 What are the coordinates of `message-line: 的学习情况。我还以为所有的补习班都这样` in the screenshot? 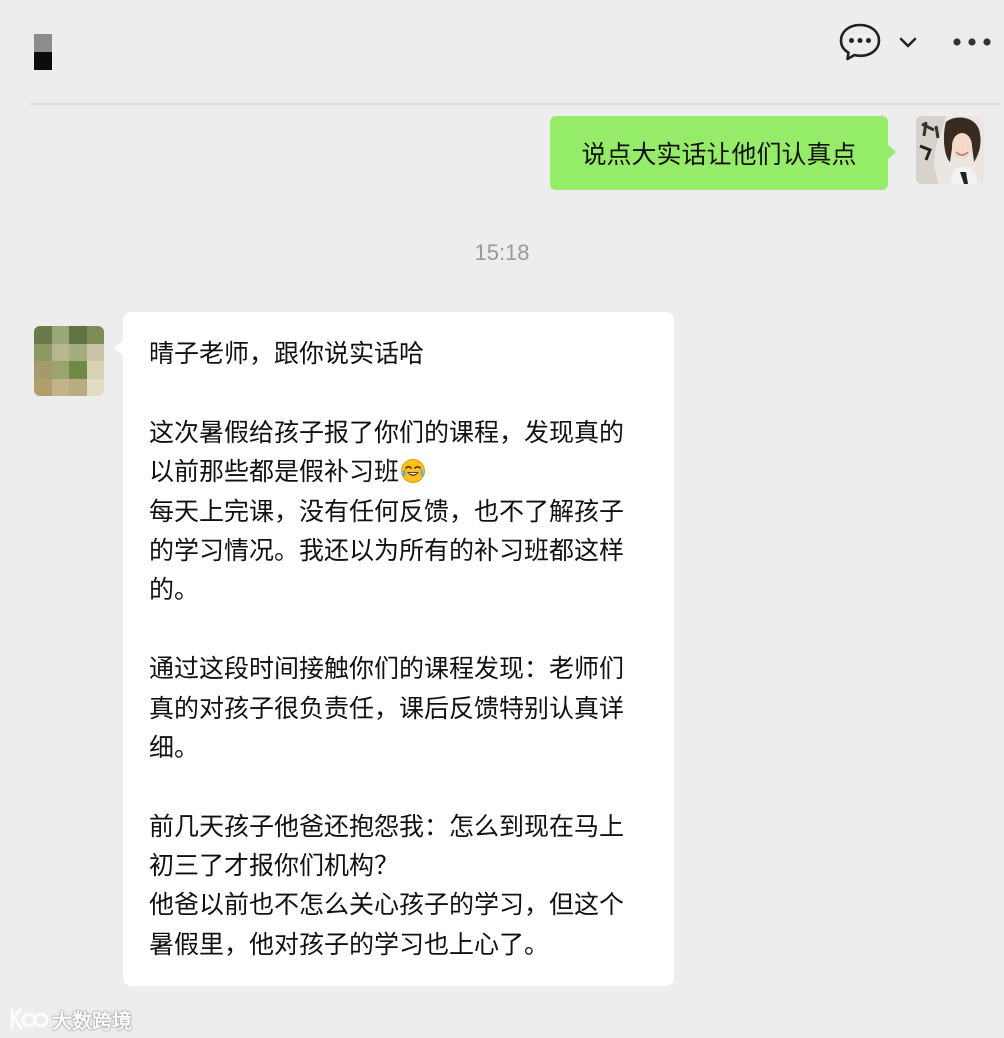 It's located at (387, 550).